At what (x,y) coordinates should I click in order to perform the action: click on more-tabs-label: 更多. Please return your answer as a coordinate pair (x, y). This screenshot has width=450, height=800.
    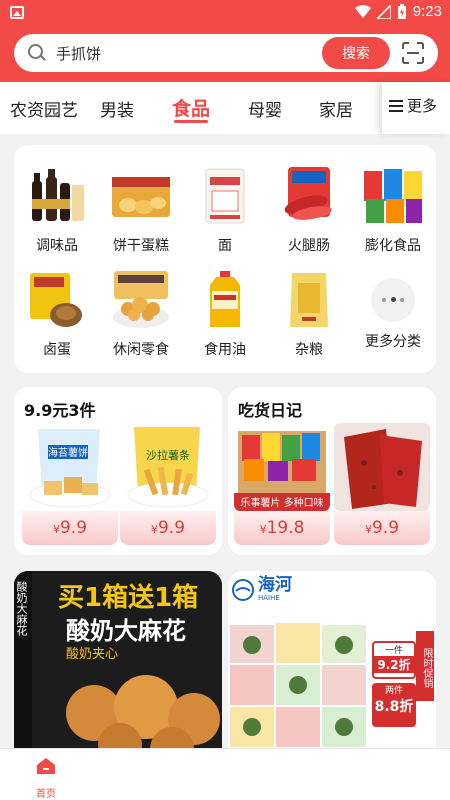
    Looking at the image, I should click on (422, 106).